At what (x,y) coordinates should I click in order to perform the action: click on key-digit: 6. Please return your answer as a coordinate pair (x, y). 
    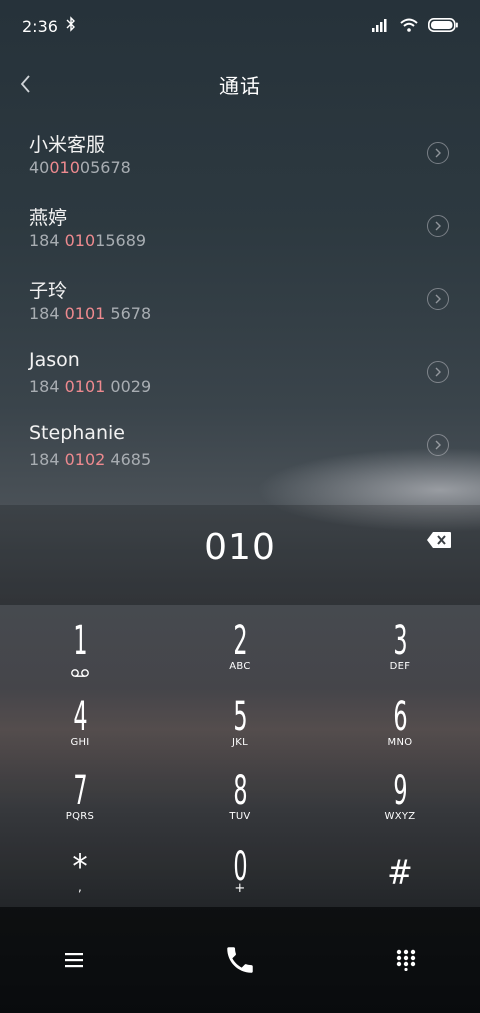
    Looking at the image, I should click on (400, 717).